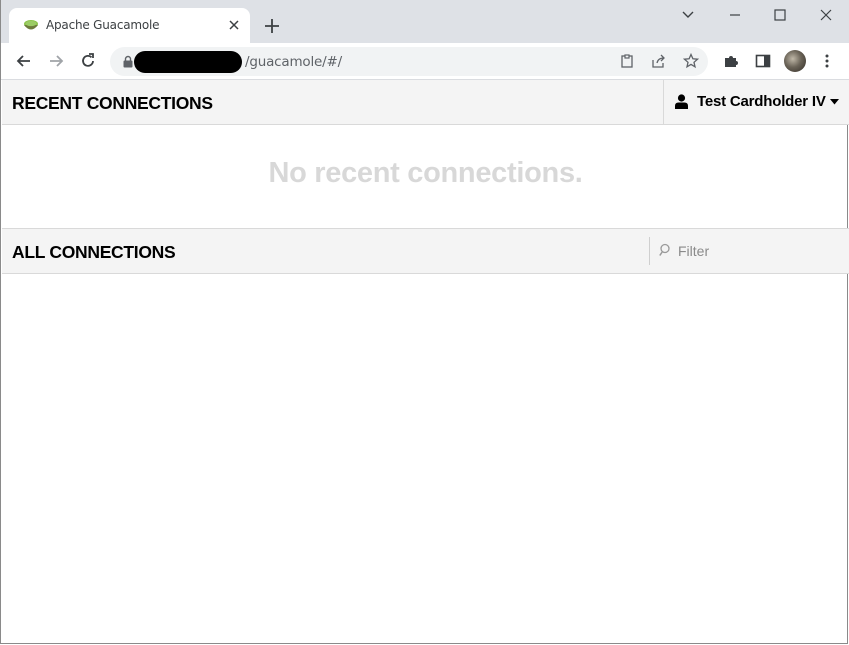  Describe the element at coordinates (795, 61) in the screenshot. I see `profile-avatar` at that location.